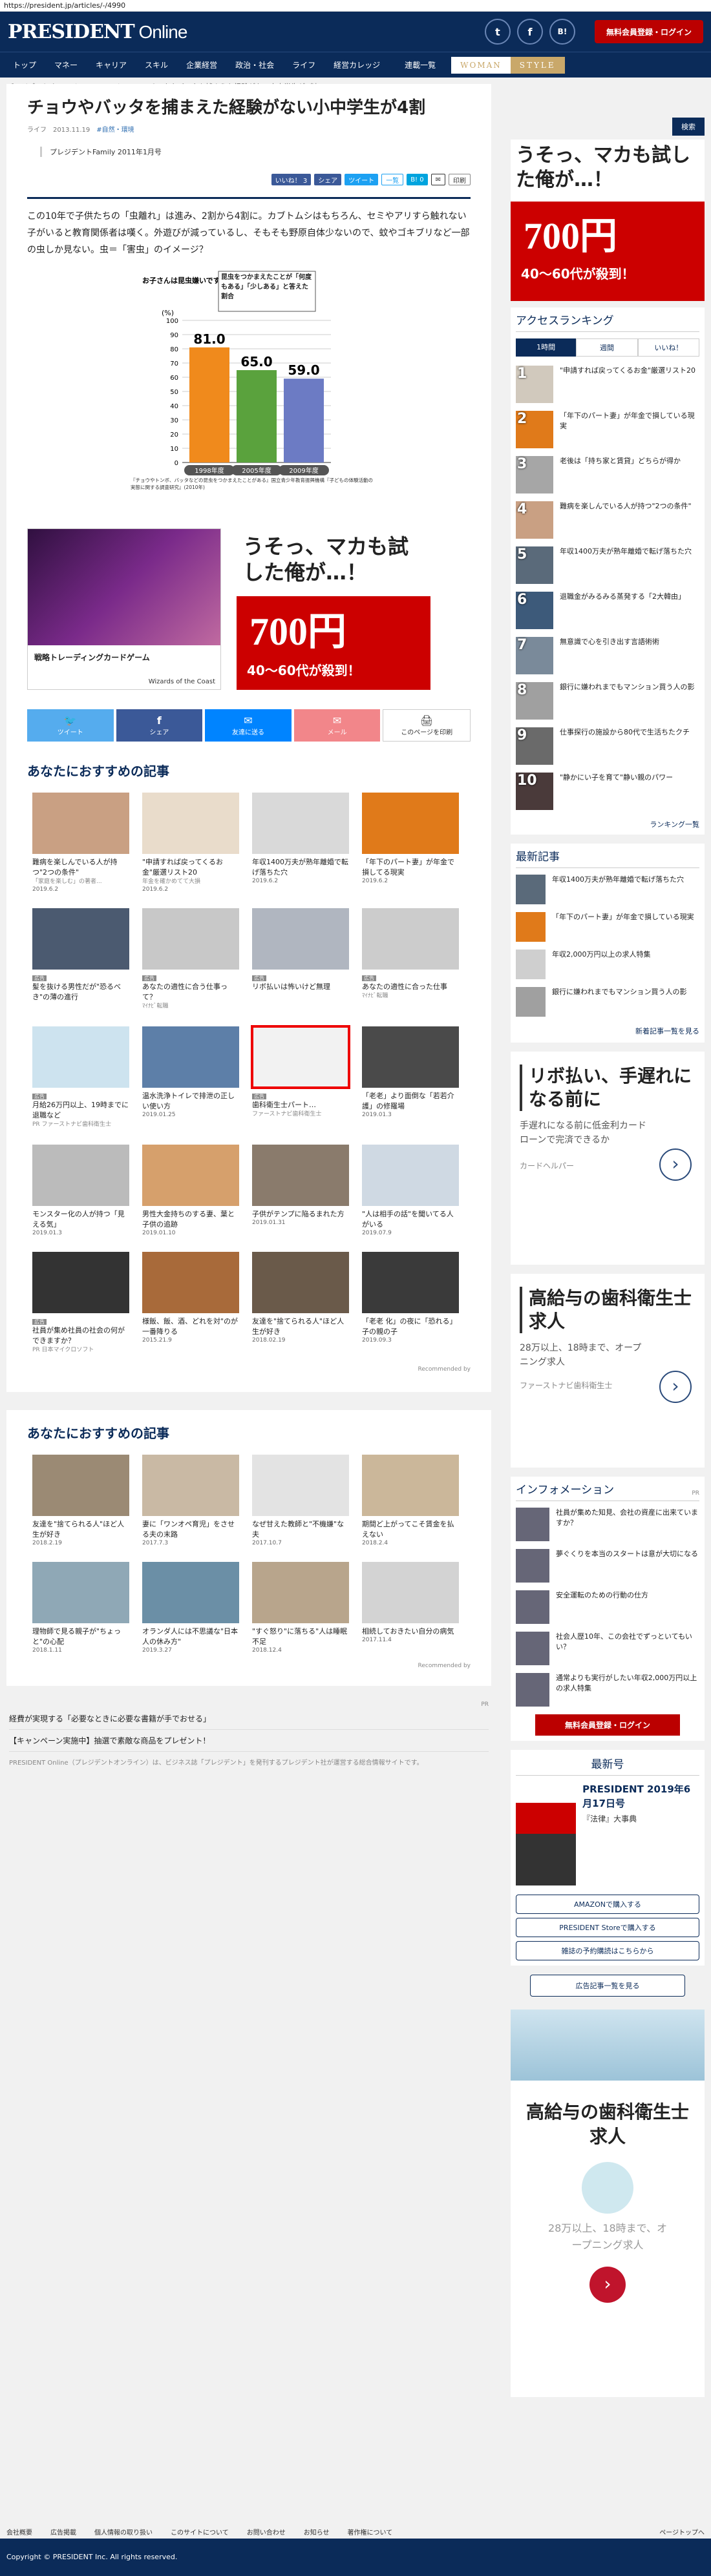 The height and width of the screenshot is (2576, 711). I want to click on recommend-item: なぜ甘えた教師と"不機嫌"な夫 2017.10.7, so click(300, 1500).